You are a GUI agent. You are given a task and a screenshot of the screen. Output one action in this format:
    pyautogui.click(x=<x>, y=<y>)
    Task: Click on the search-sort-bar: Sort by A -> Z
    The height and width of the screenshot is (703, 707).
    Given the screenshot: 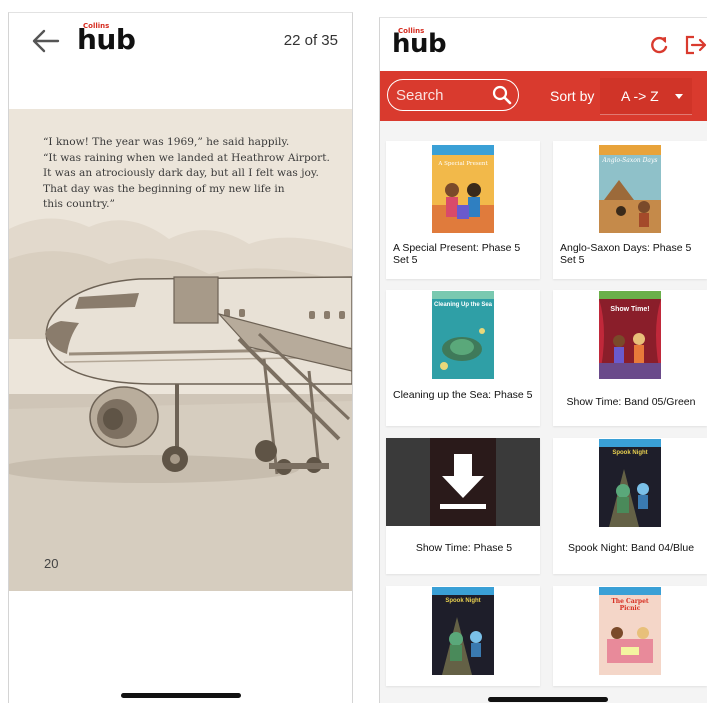 What is the action you would take?
    pyautogui.click(x=543, y=96)
    